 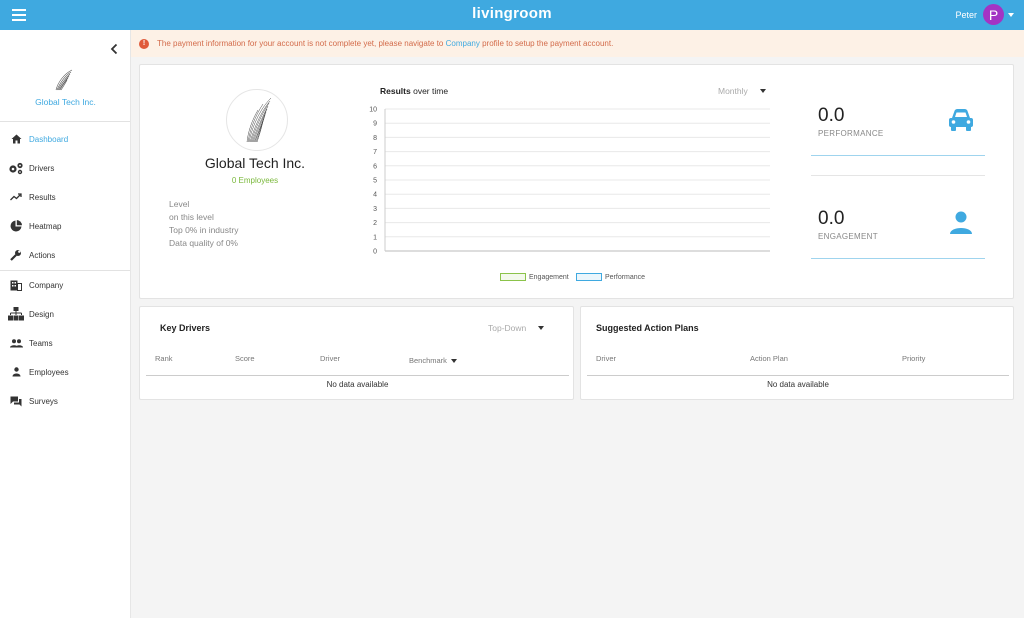 I want to click on y-tick-label: 6, so click(x=375, y=166).